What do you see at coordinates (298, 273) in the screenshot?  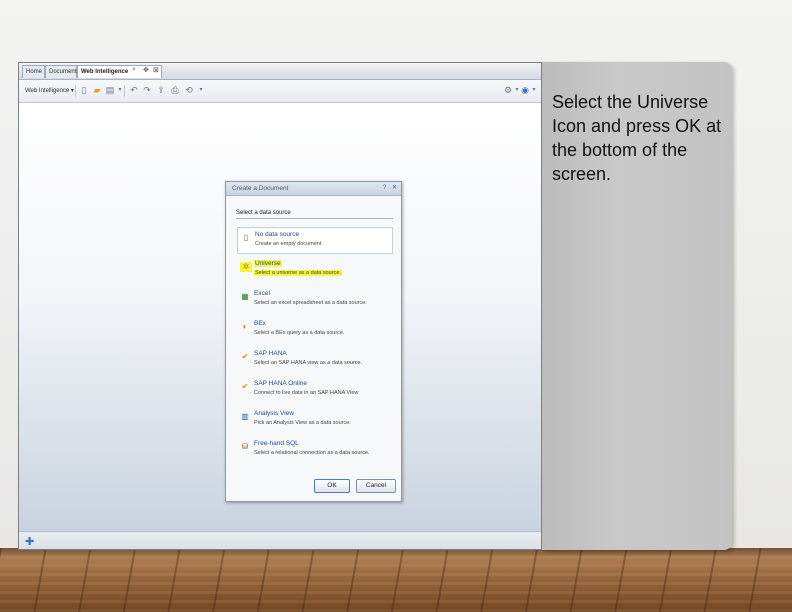 I see `source-description: Select a universe as a data source.` at bounding box center [298, 273].